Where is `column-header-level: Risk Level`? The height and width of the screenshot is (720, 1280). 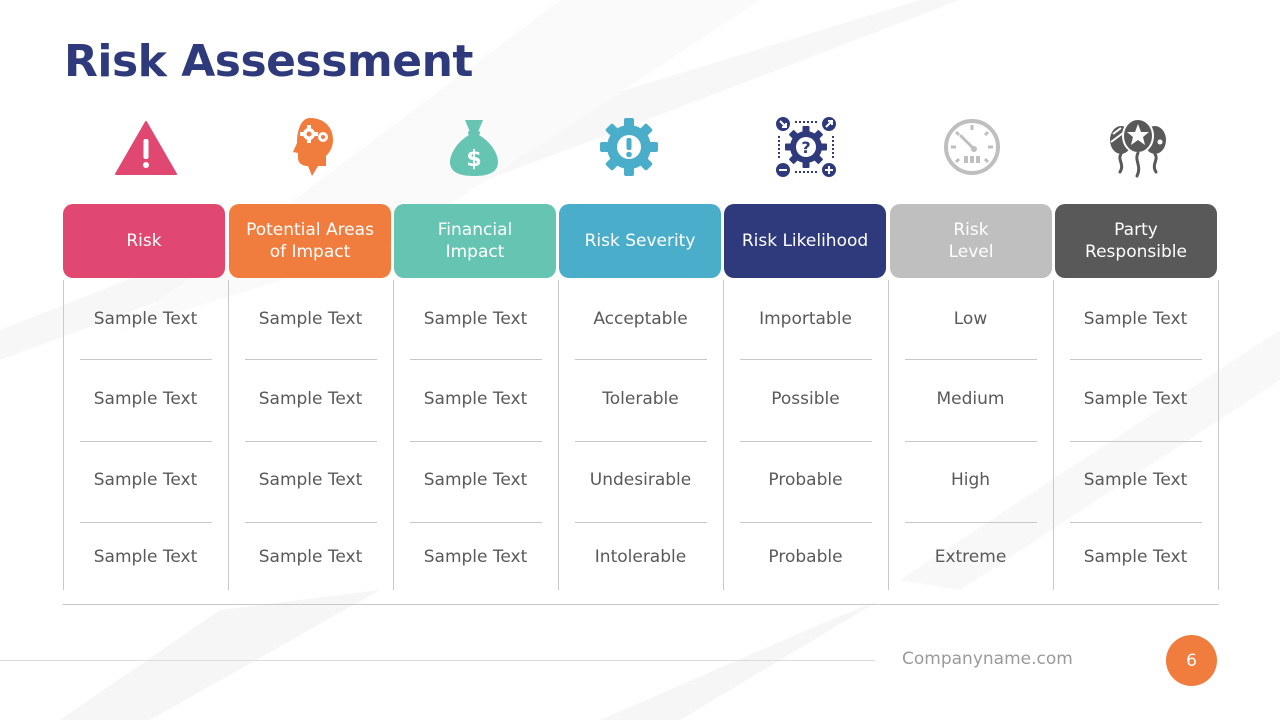
column-header-level: Risk Level is located at coordinates (971, 241).